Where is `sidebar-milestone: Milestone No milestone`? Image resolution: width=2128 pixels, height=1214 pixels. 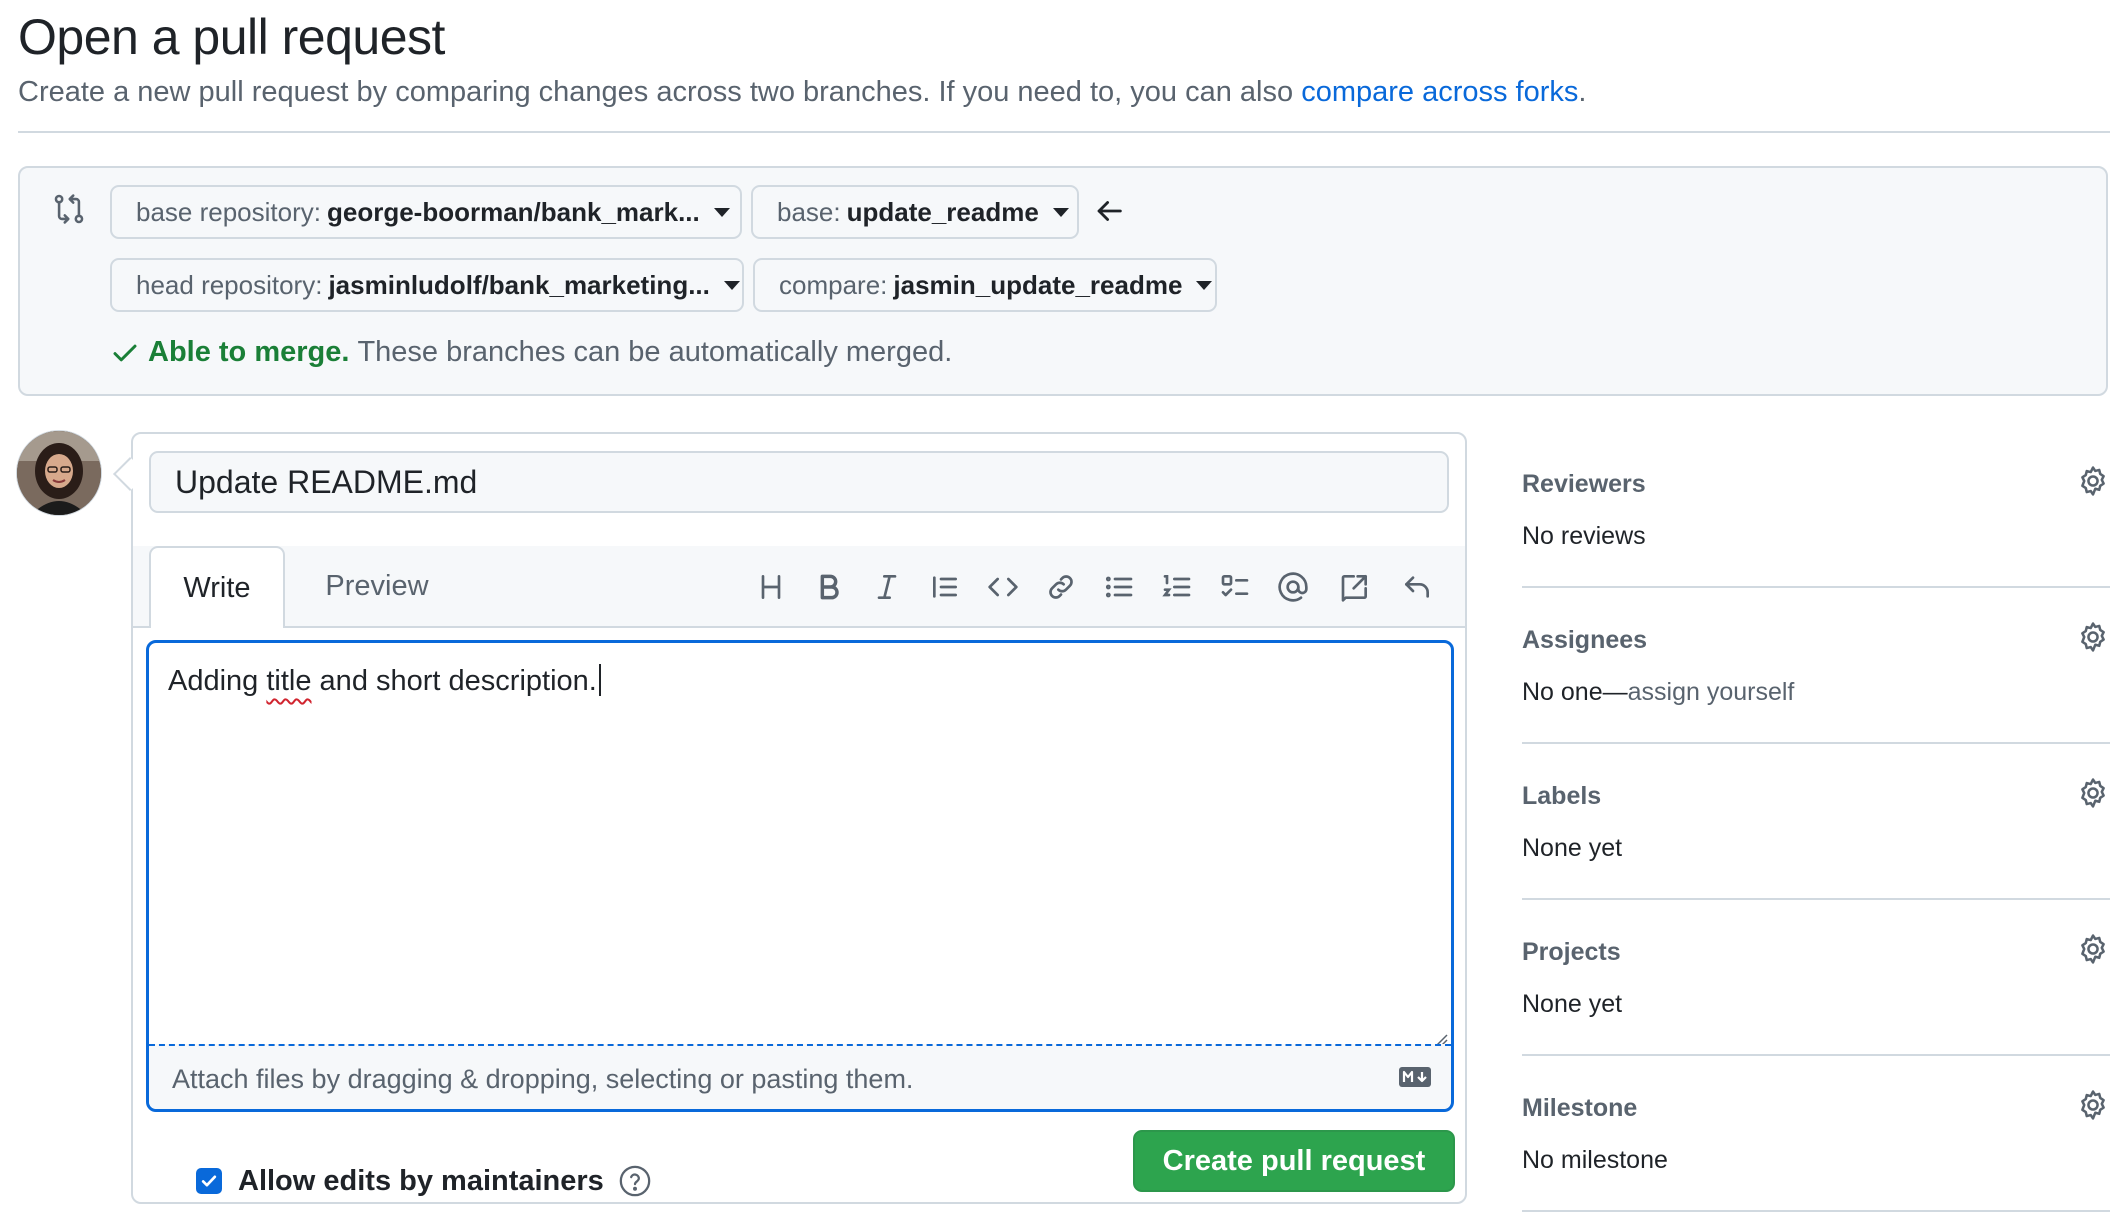
sidebar-milestone: Milestone No milestone is located at coordinates (1816, 1134).